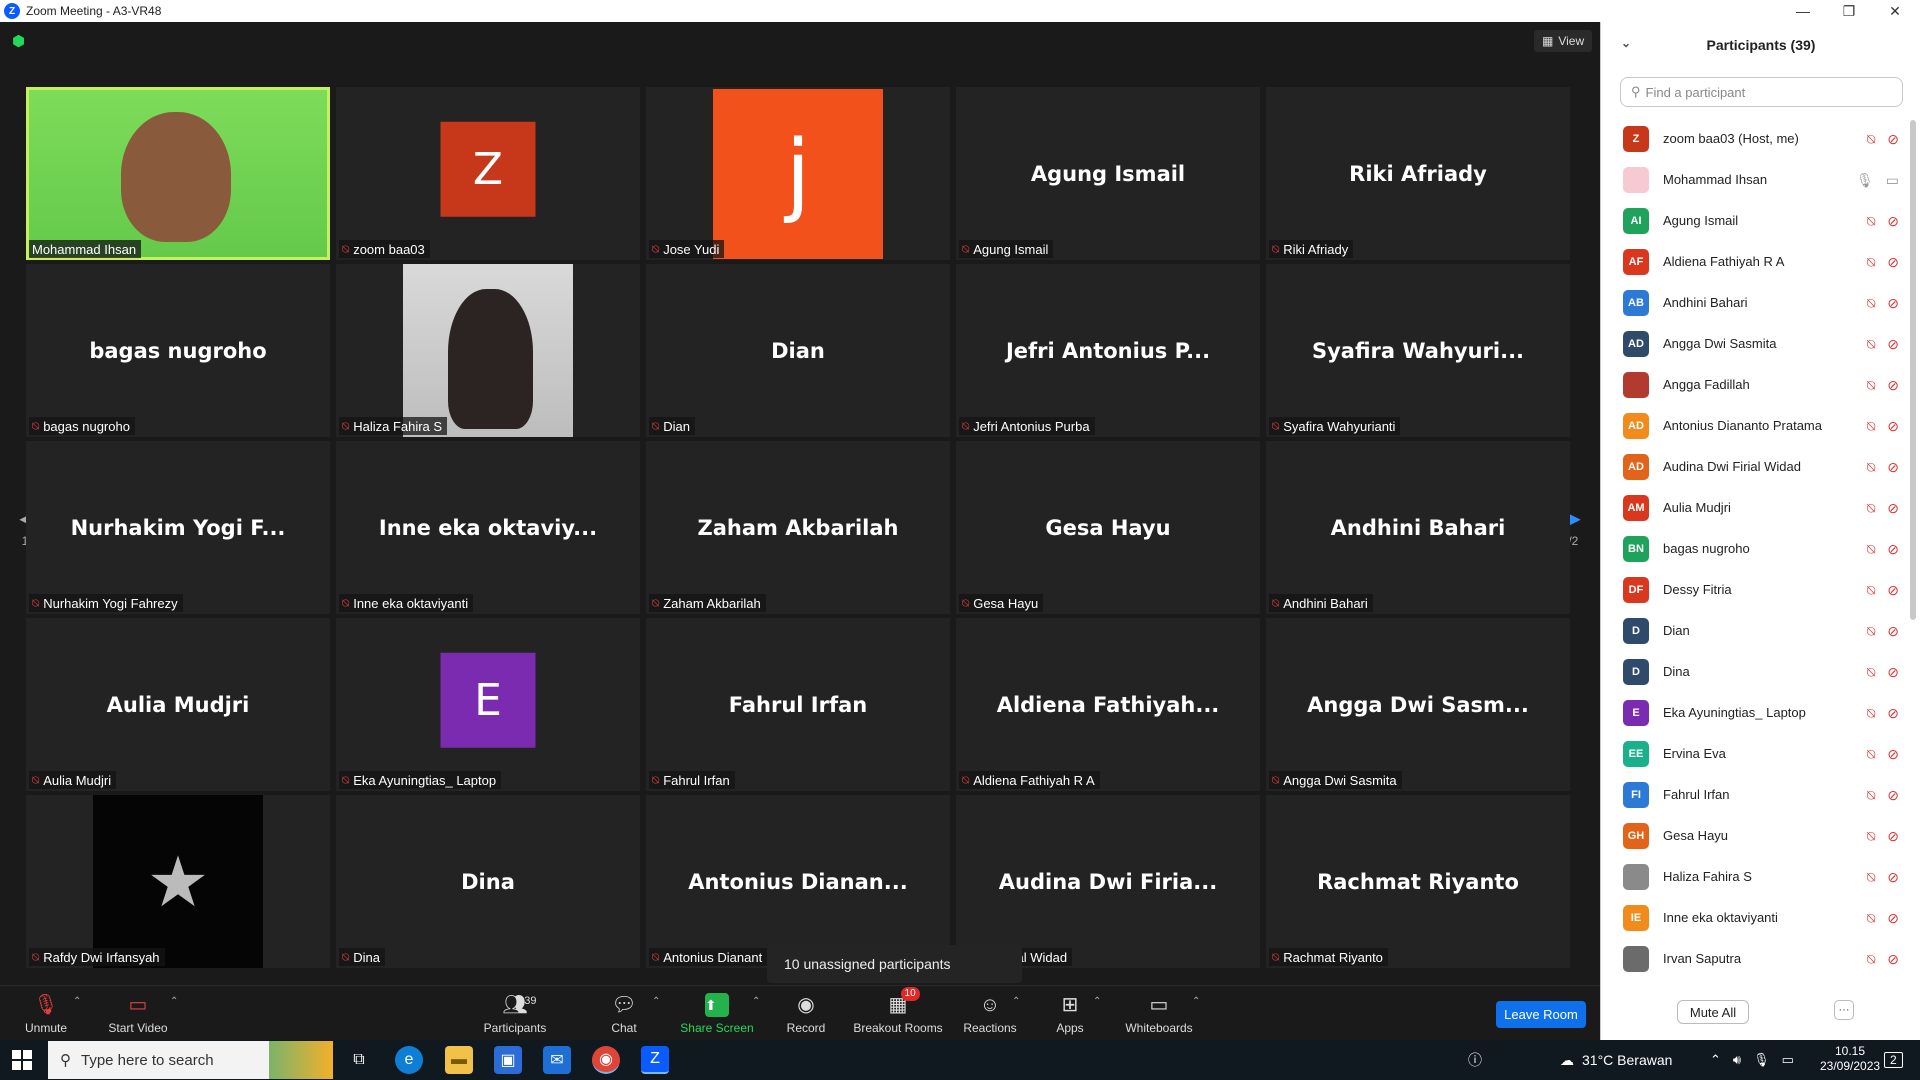 This screenshot has height=1080, width=1920. What do you see at coordinates (1756, 753) in the screenshot?
I see `participant-row: EE Ervina Eva ⍉ ⊘` at bounding box center [1756, 753].